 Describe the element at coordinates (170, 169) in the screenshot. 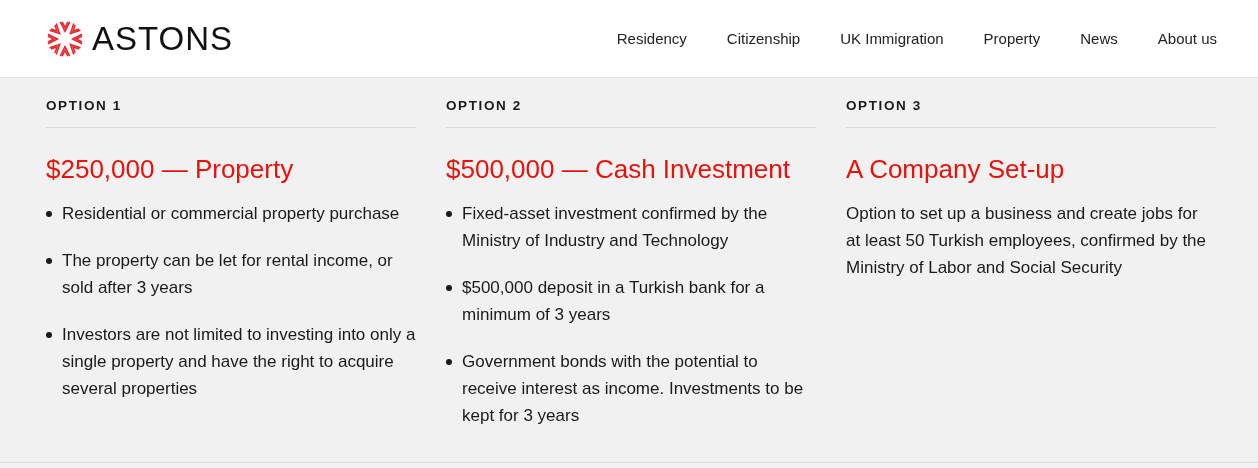

I see `option-title: $250,000 — Property` at that location.